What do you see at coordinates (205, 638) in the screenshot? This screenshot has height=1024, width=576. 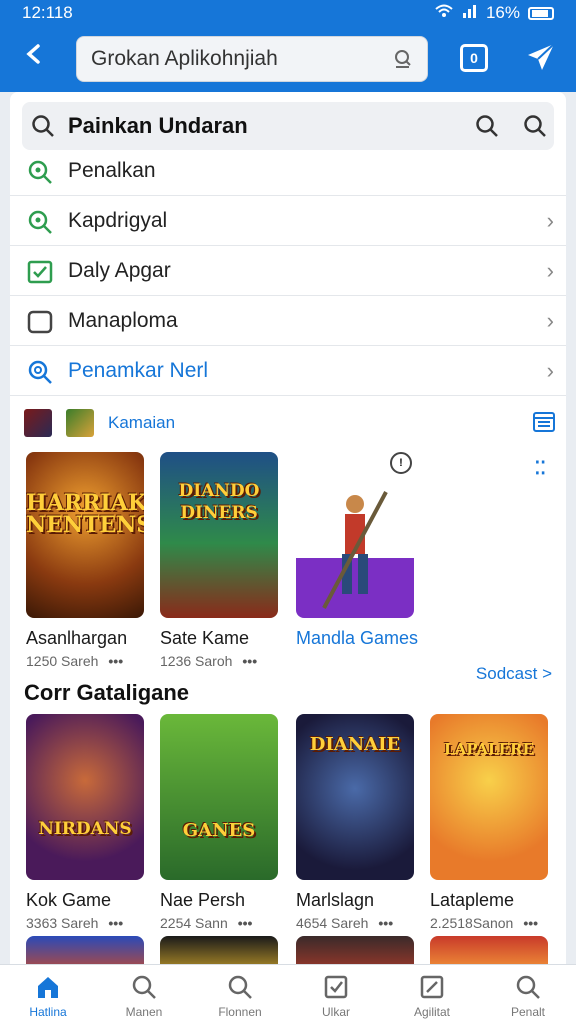 I see `game-name: Sate Kame` at bounding box center [205, 638].